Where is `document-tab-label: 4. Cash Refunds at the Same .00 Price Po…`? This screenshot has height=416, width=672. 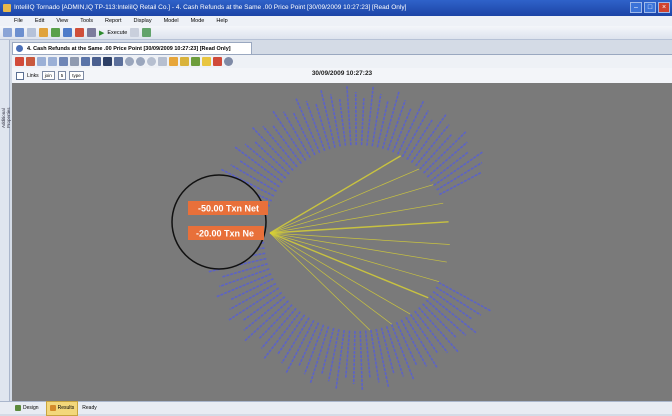
document-tab-label: 4. Cash Refunds at the Same .00 Price Po… is located at coordinates (129, 49).